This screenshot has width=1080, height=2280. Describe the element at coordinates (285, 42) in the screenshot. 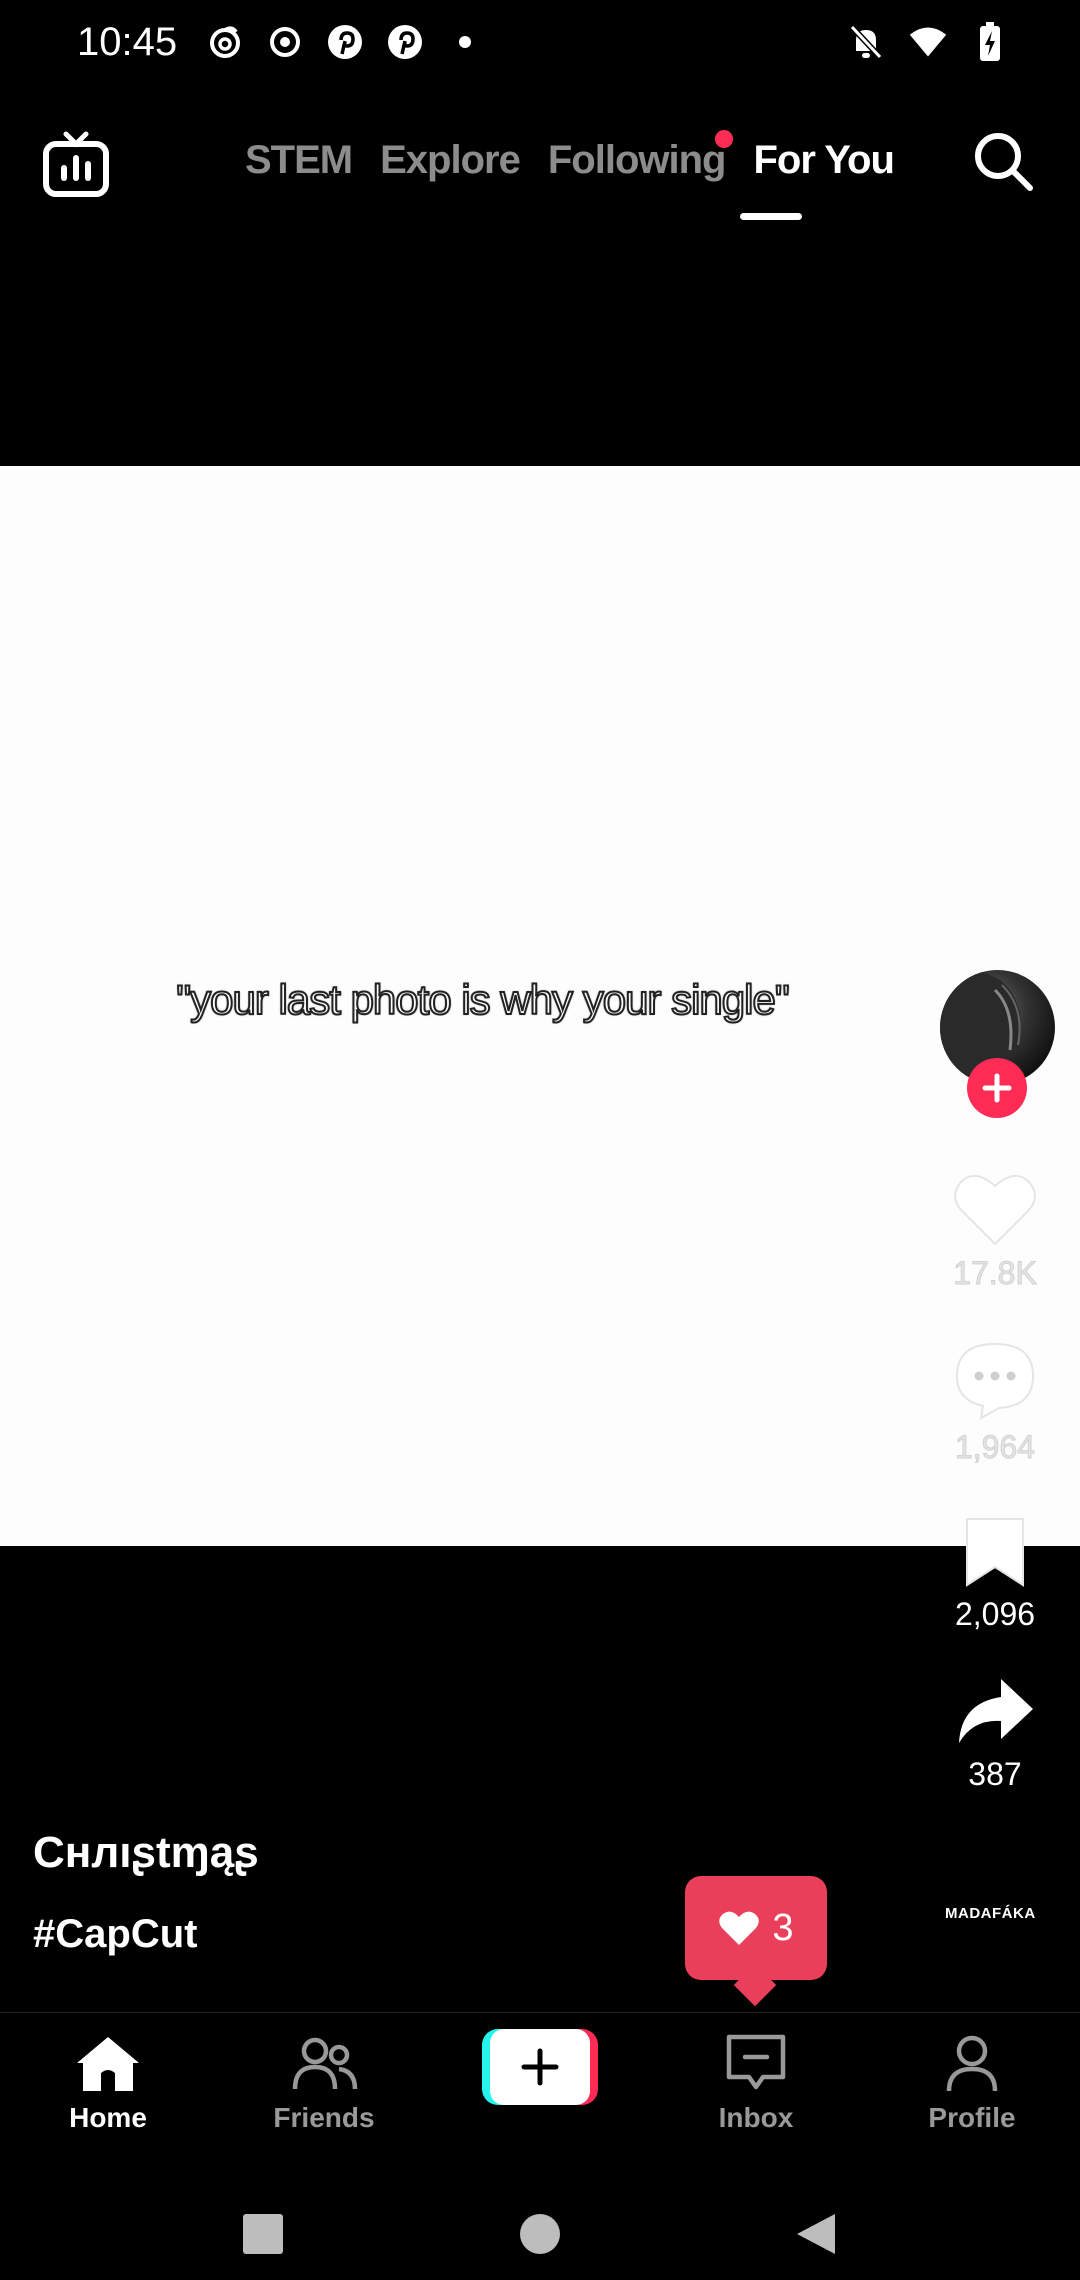

I see `circle-record-icon` at that location.